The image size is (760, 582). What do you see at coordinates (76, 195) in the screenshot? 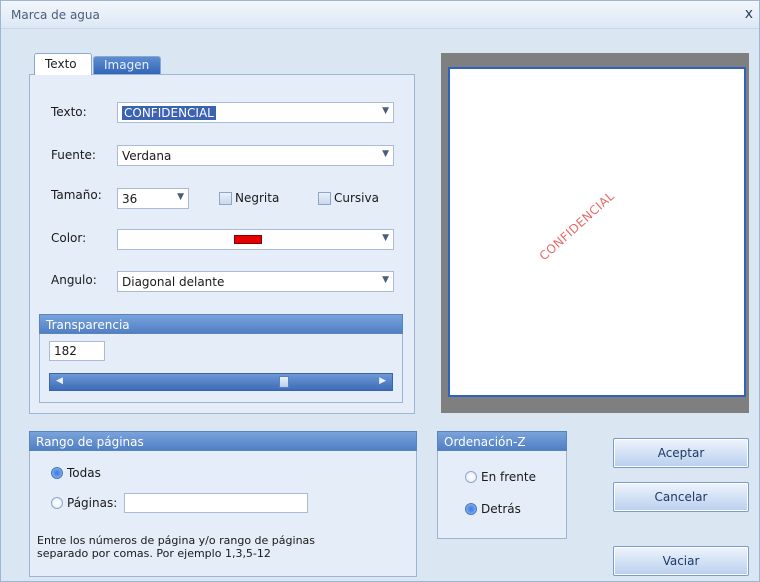
I see `tamano-label: Tamaño:` at bounding box center [76, 195].